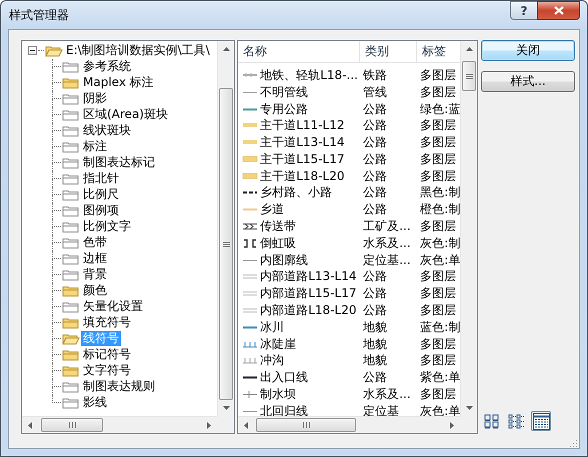  Describe the element at coordinates (95, 274) in the screenshot. I see `tree-item: 背景` at that location.